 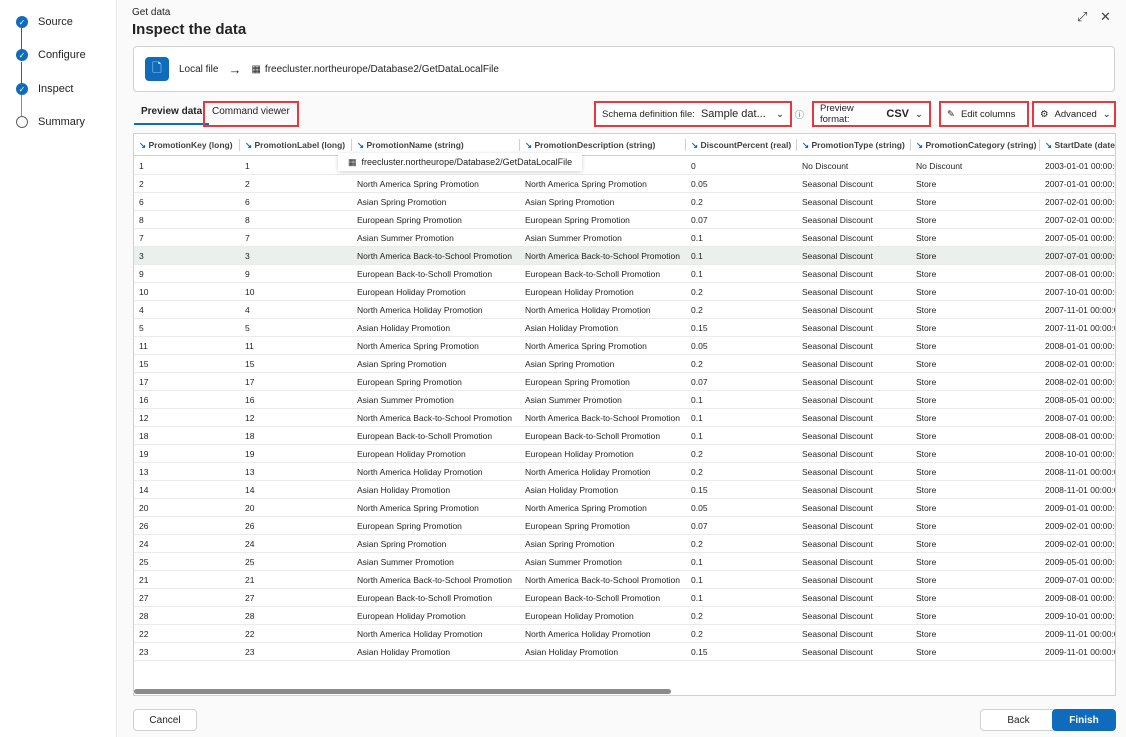 I want to click on column-header: ↘ PromotionCategory (string), so click(x=978, y=145).